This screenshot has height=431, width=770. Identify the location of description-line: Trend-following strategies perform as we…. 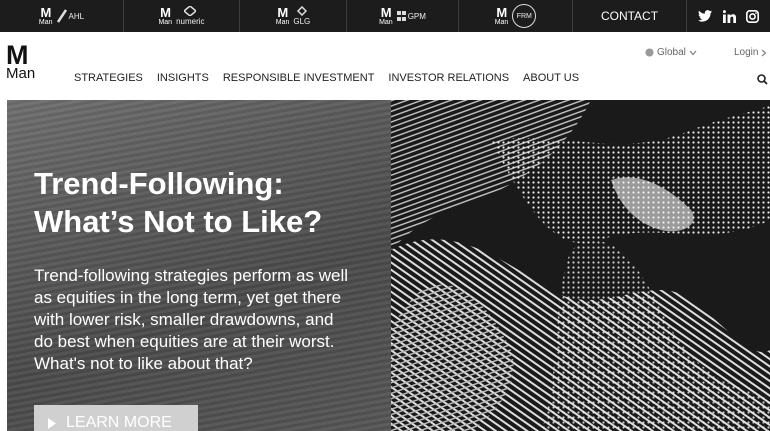
(191, 275).